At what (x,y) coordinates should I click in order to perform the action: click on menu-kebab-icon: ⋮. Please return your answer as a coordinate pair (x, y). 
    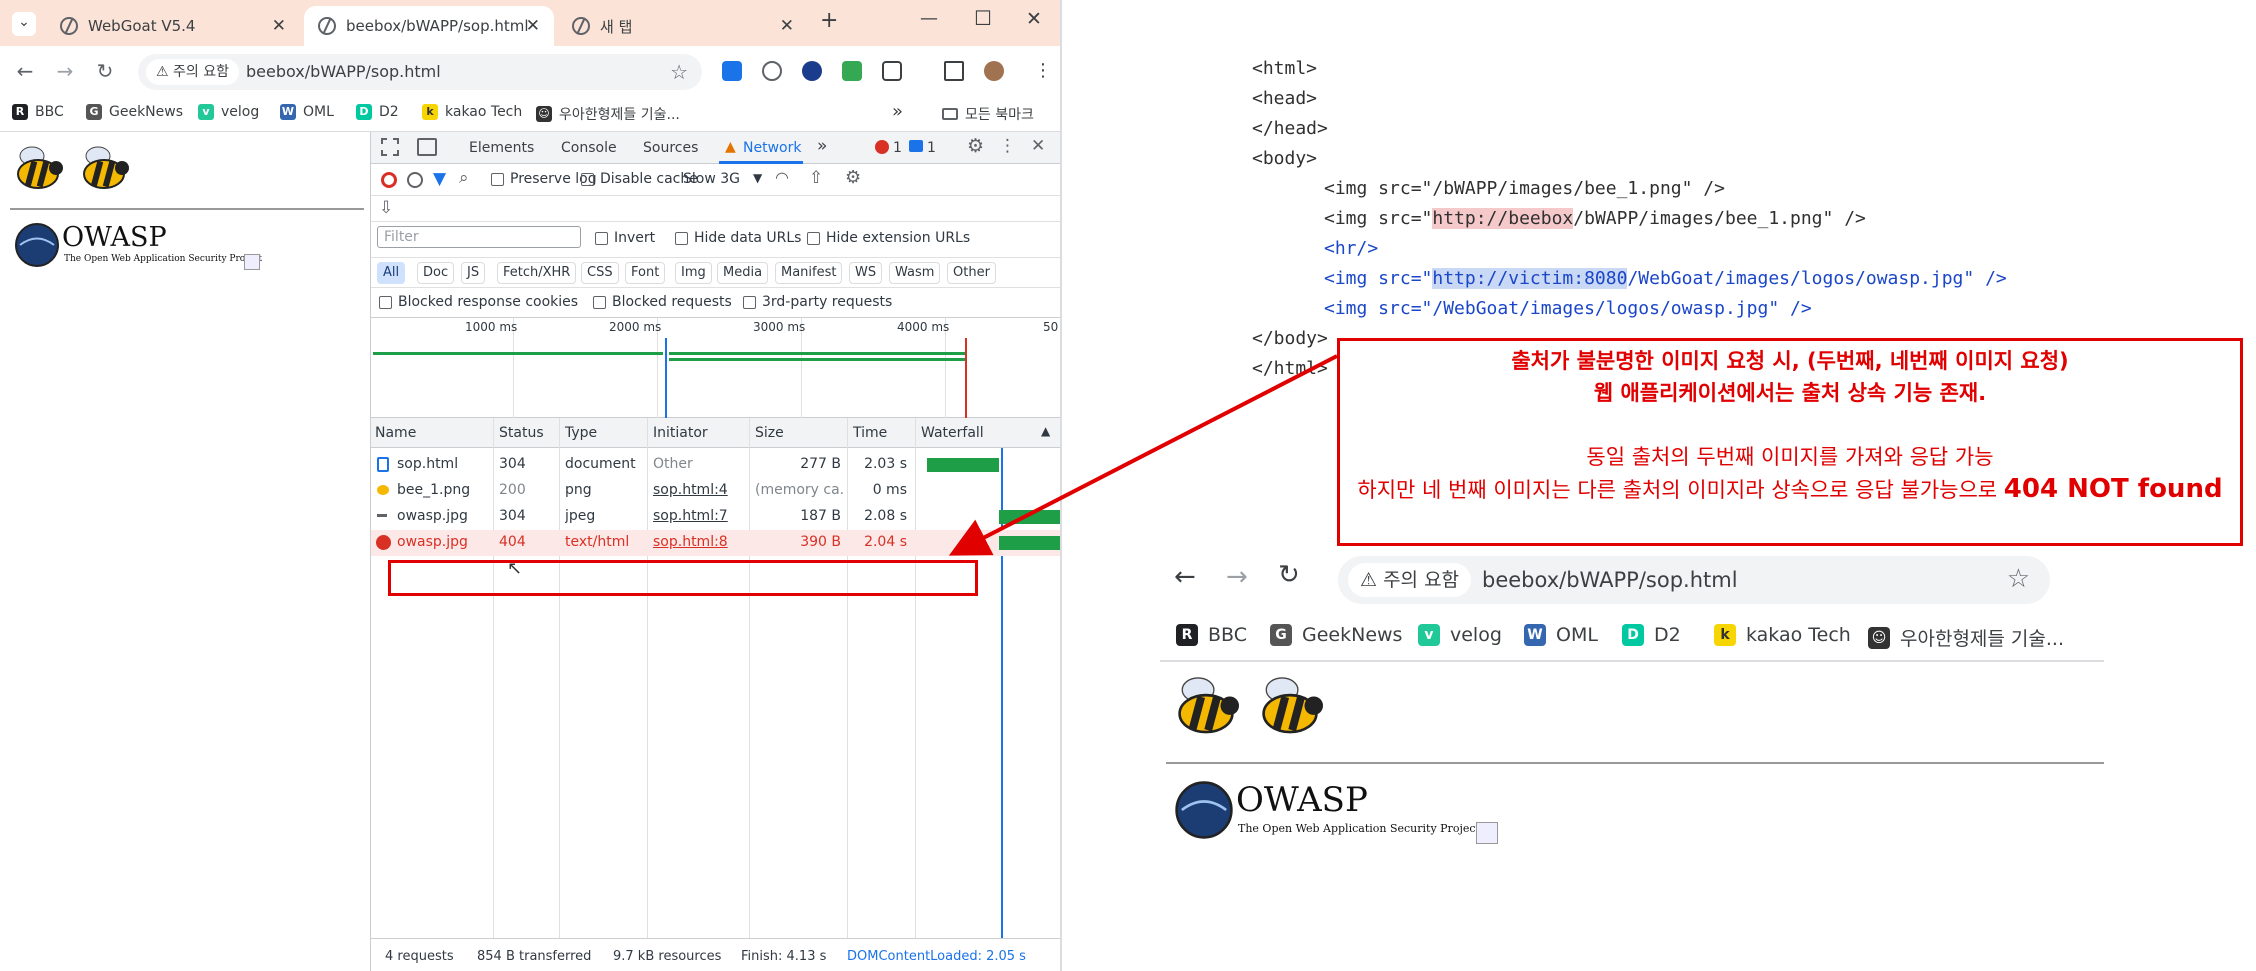
    Looking at the image, I should click on (1043, 70).